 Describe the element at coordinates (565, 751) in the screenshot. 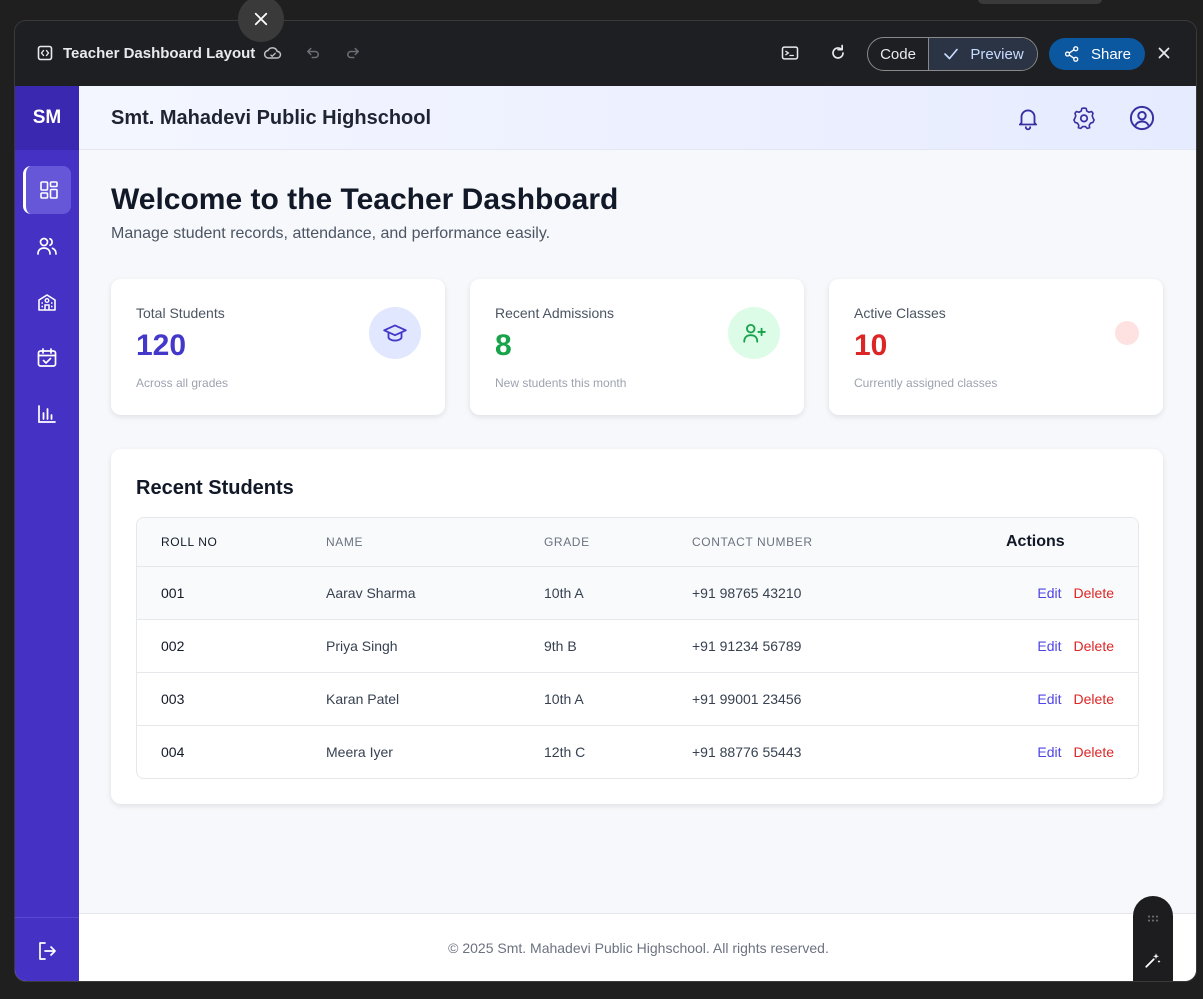

I see `grade-cell: 12th C` at that location.